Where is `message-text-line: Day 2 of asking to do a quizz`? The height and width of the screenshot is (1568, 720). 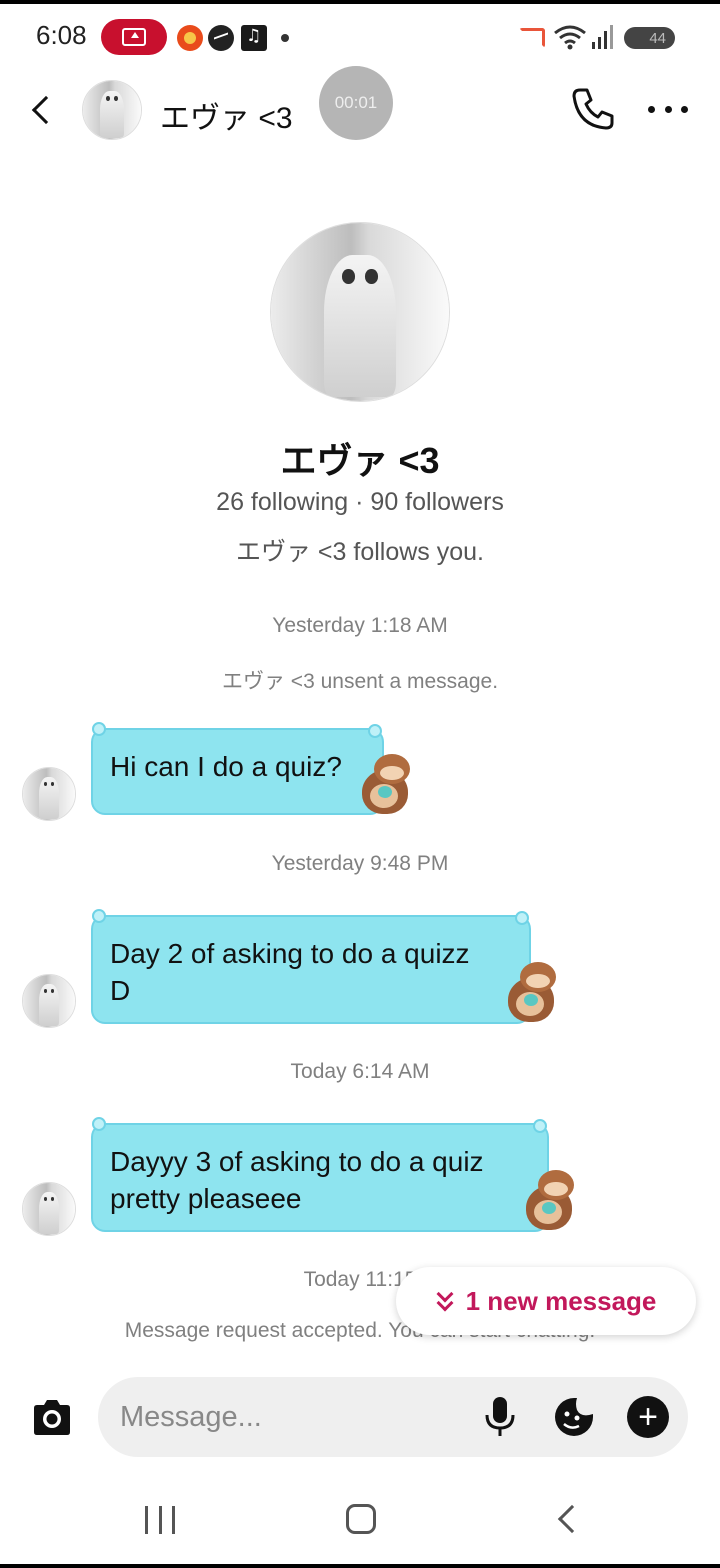 message-text-line: Day 2 of asking to do a quizz is located at coordinates (290, 953).